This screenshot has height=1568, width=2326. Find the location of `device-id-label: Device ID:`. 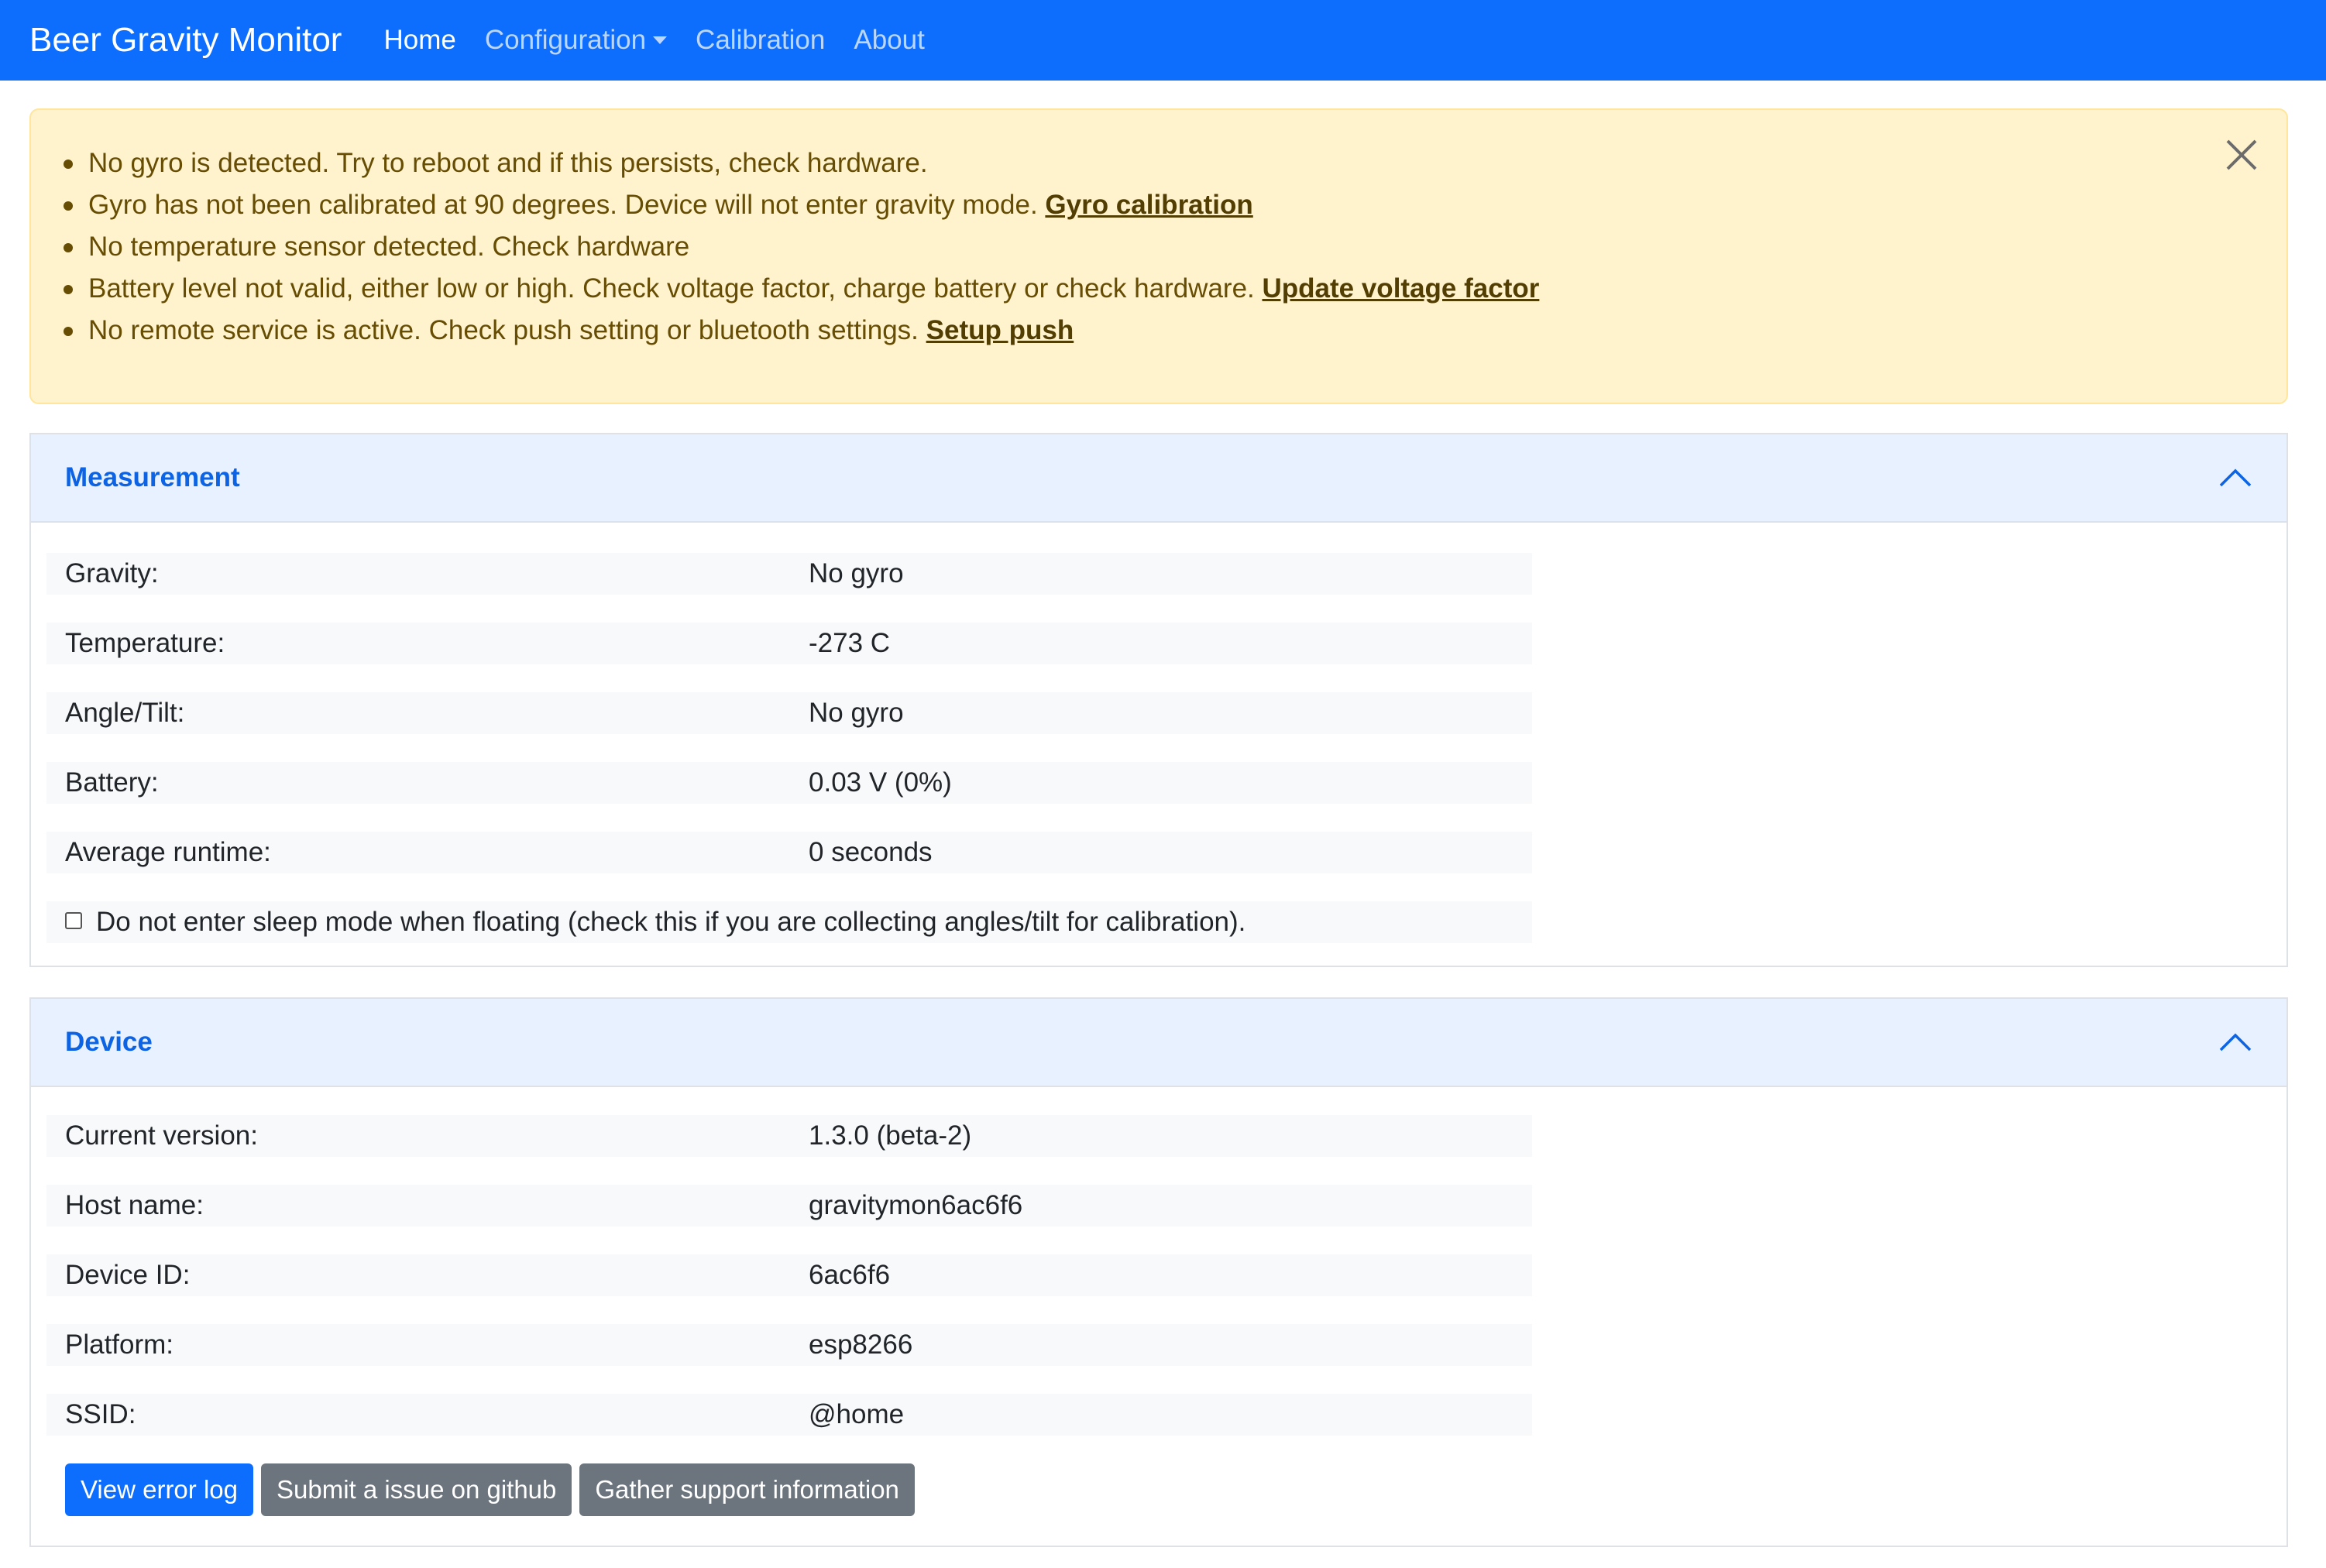

device-id-label: Device ID: is located at coordinates (128, 1275).